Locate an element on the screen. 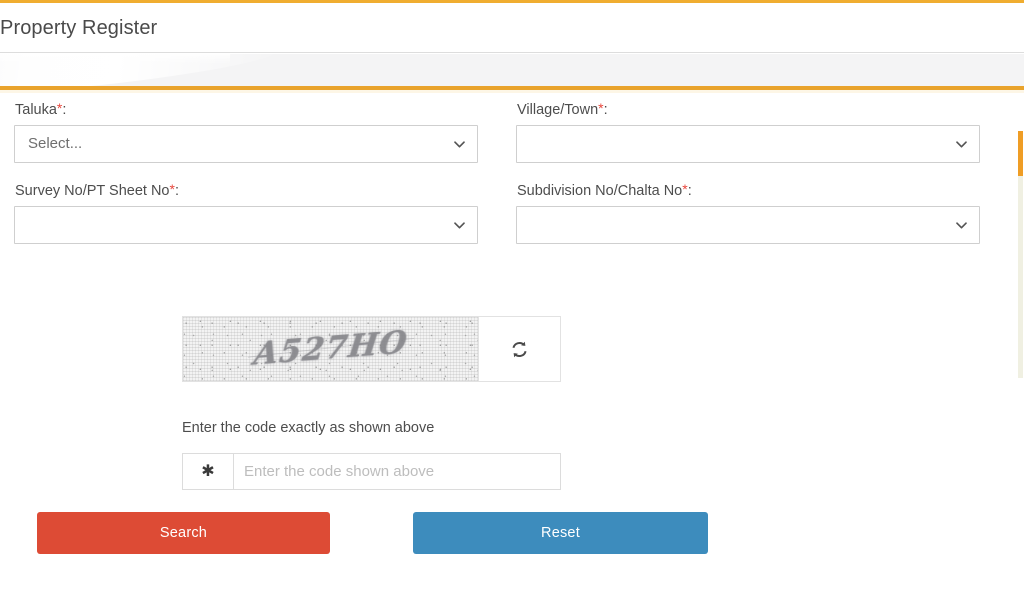  field-label: Survey No/PT Sheet No*: is located at coordinates (246, 190).